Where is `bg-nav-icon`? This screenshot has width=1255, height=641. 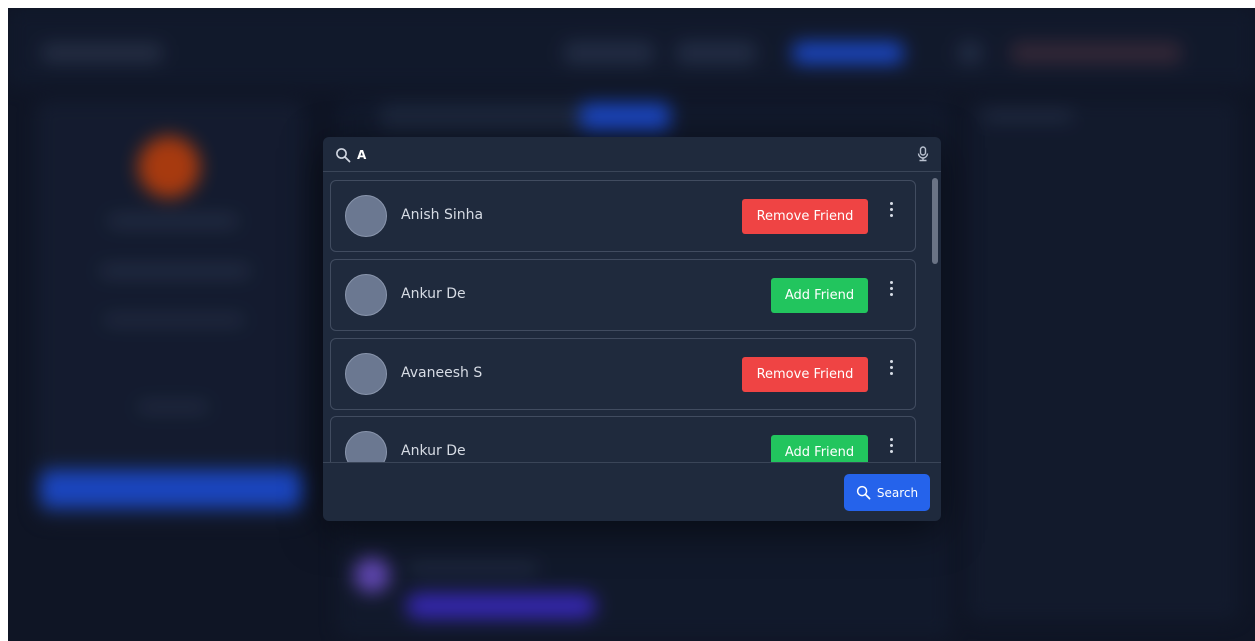
bg-nav-icon is located at coordinates (970, 53).